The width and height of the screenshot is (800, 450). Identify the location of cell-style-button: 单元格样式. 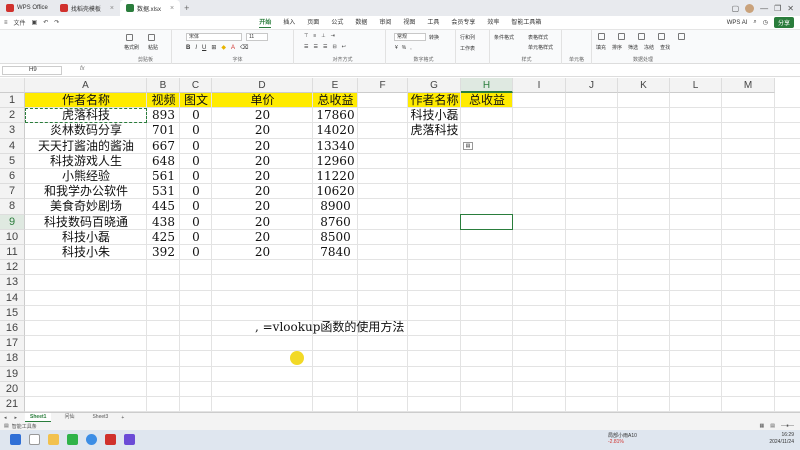
(540, 47).